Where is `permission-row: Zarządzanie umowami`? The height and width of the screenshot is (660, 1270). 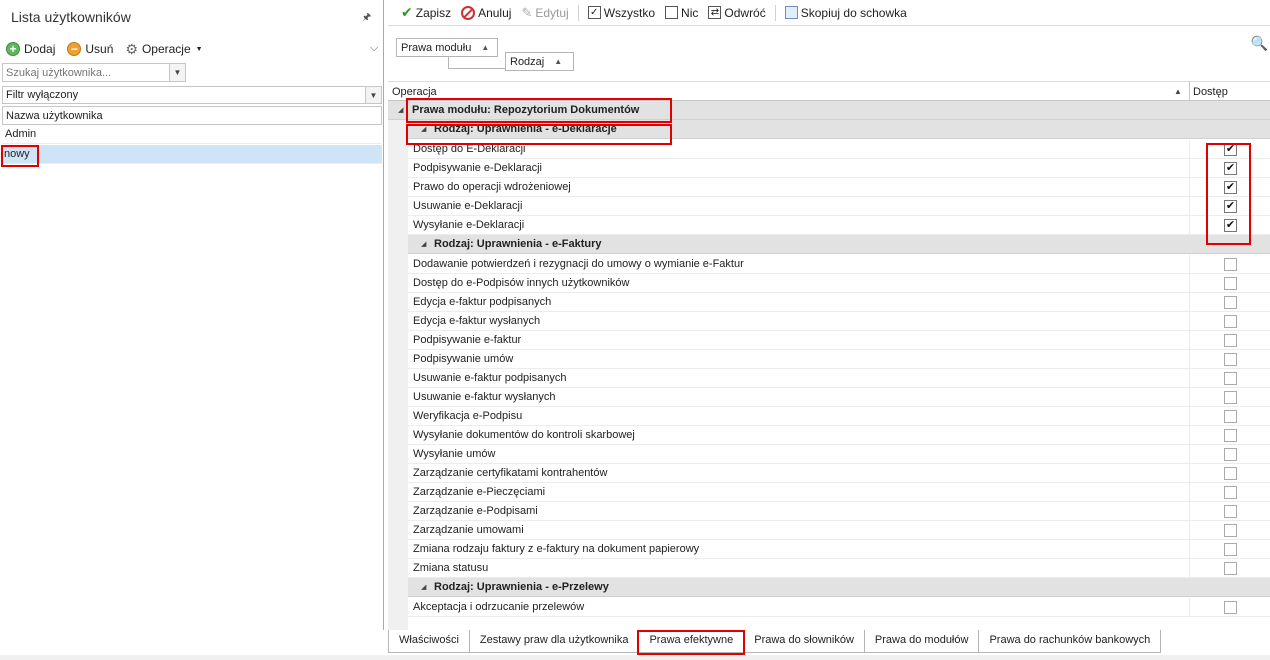 permission-row: Zarządzanie umowami is located at coordinates (839, 530).